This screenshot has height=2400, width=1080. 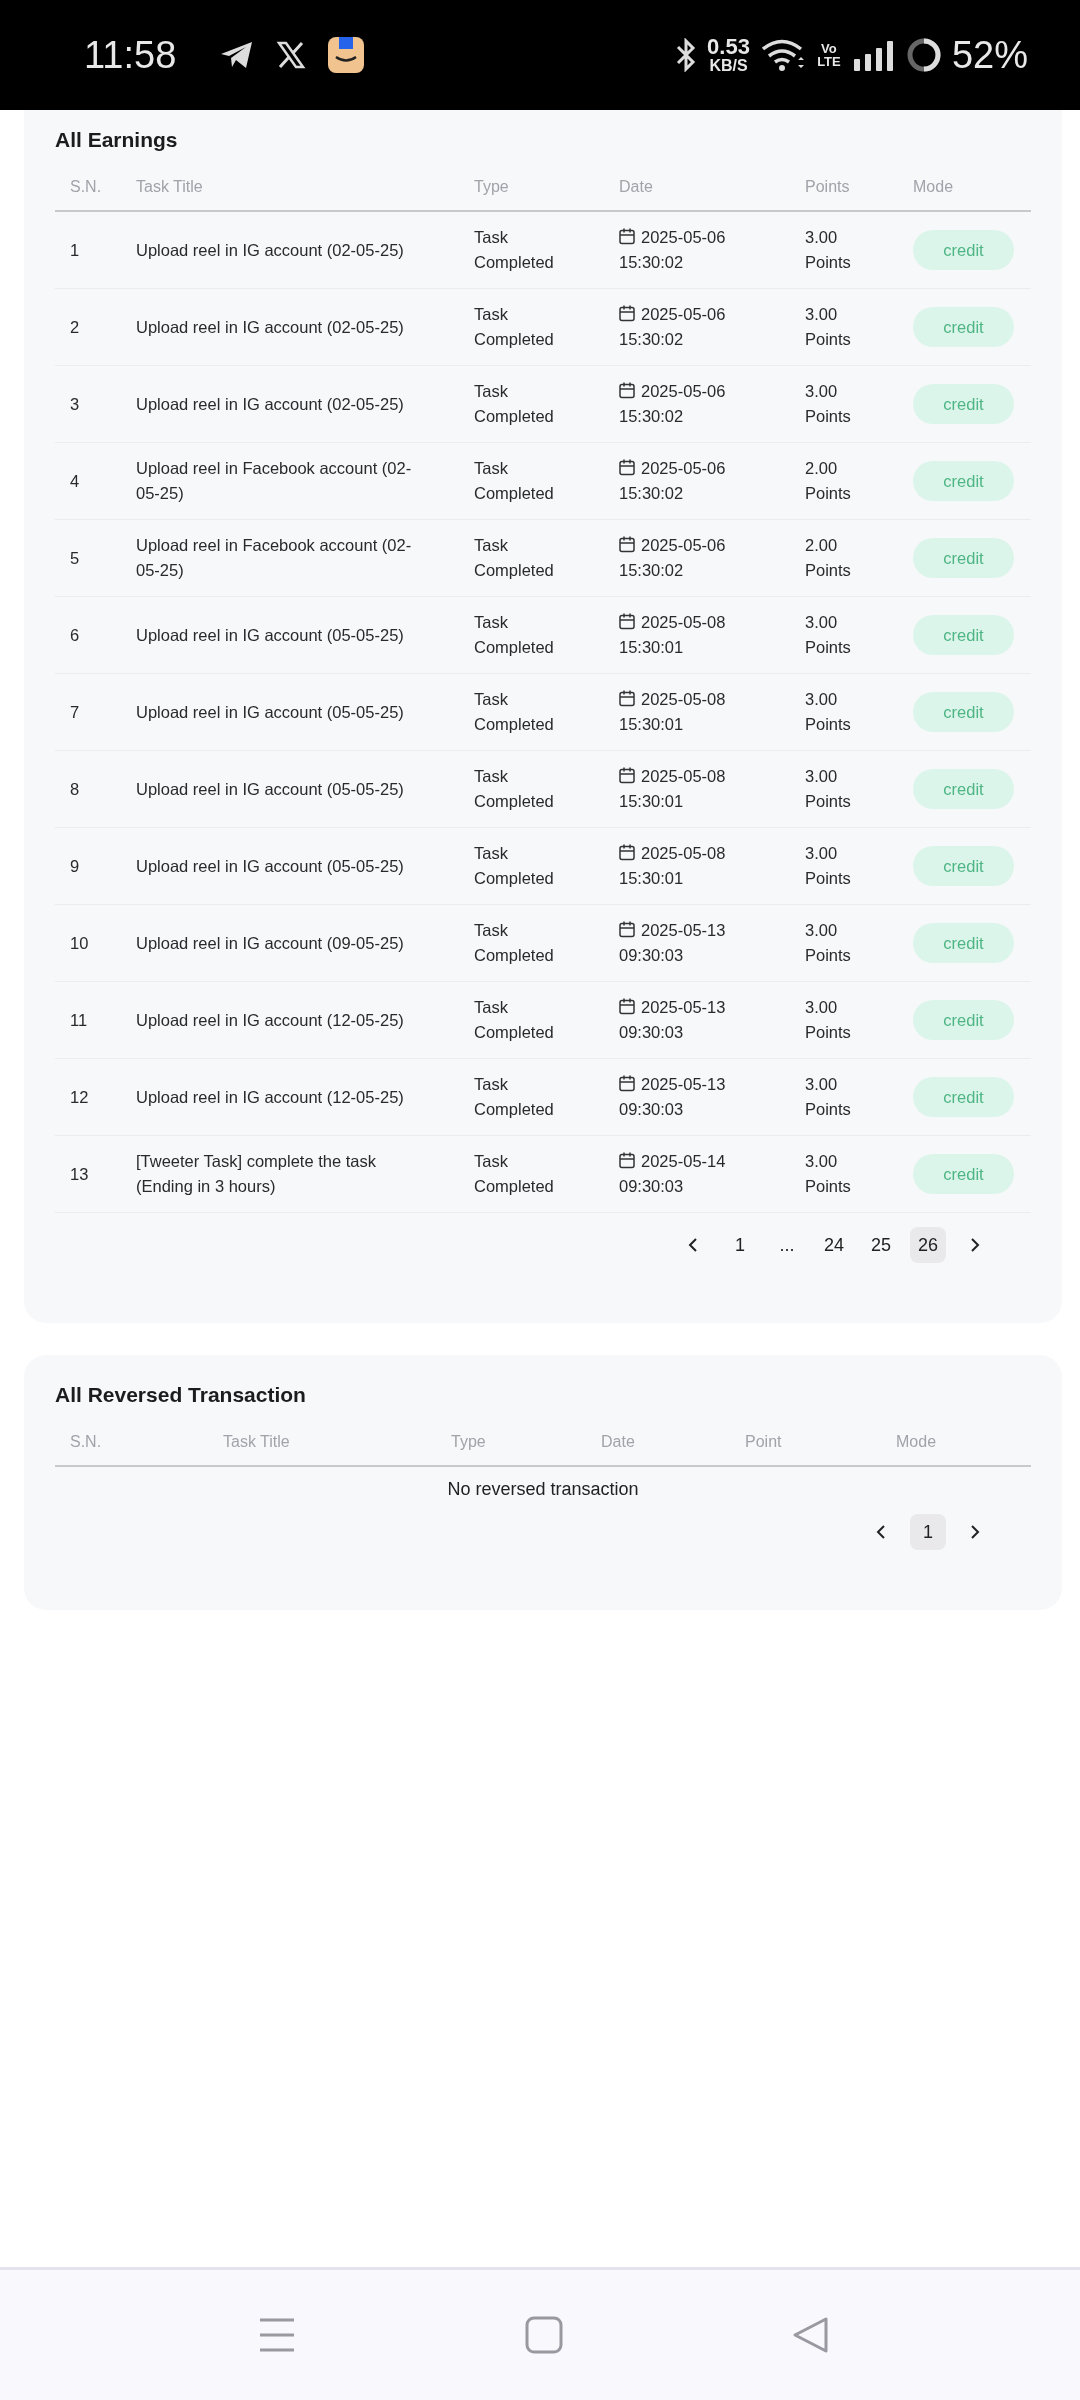 What do you see at coordinates (873, 55) in the screenshot?
I see `signal-icon` at bounding box center [873, 55].